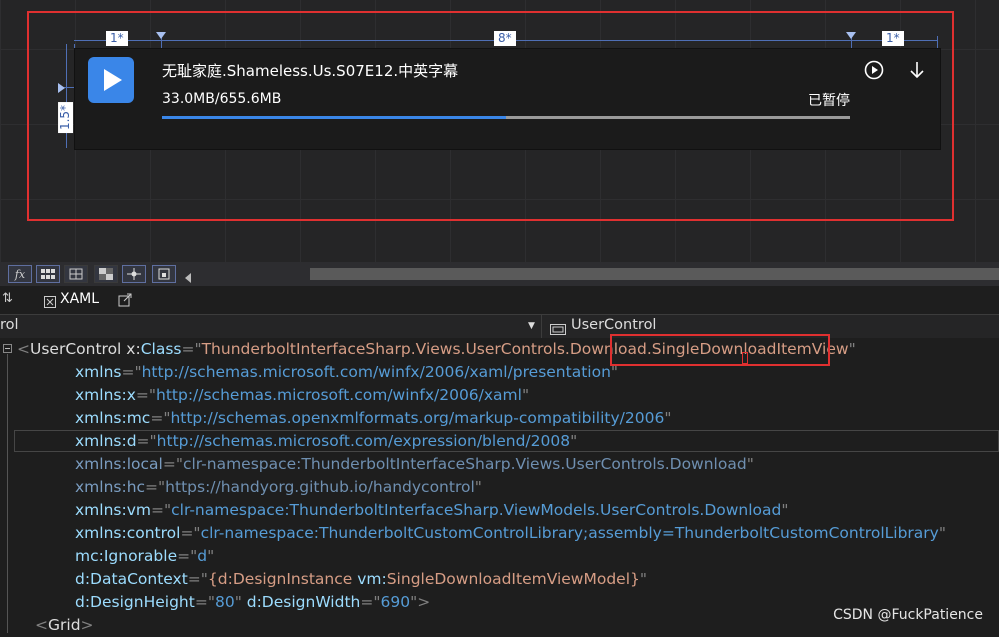 The image size is (999, 637). I want to click on code-token: xmlns:d, so click(106, 441).